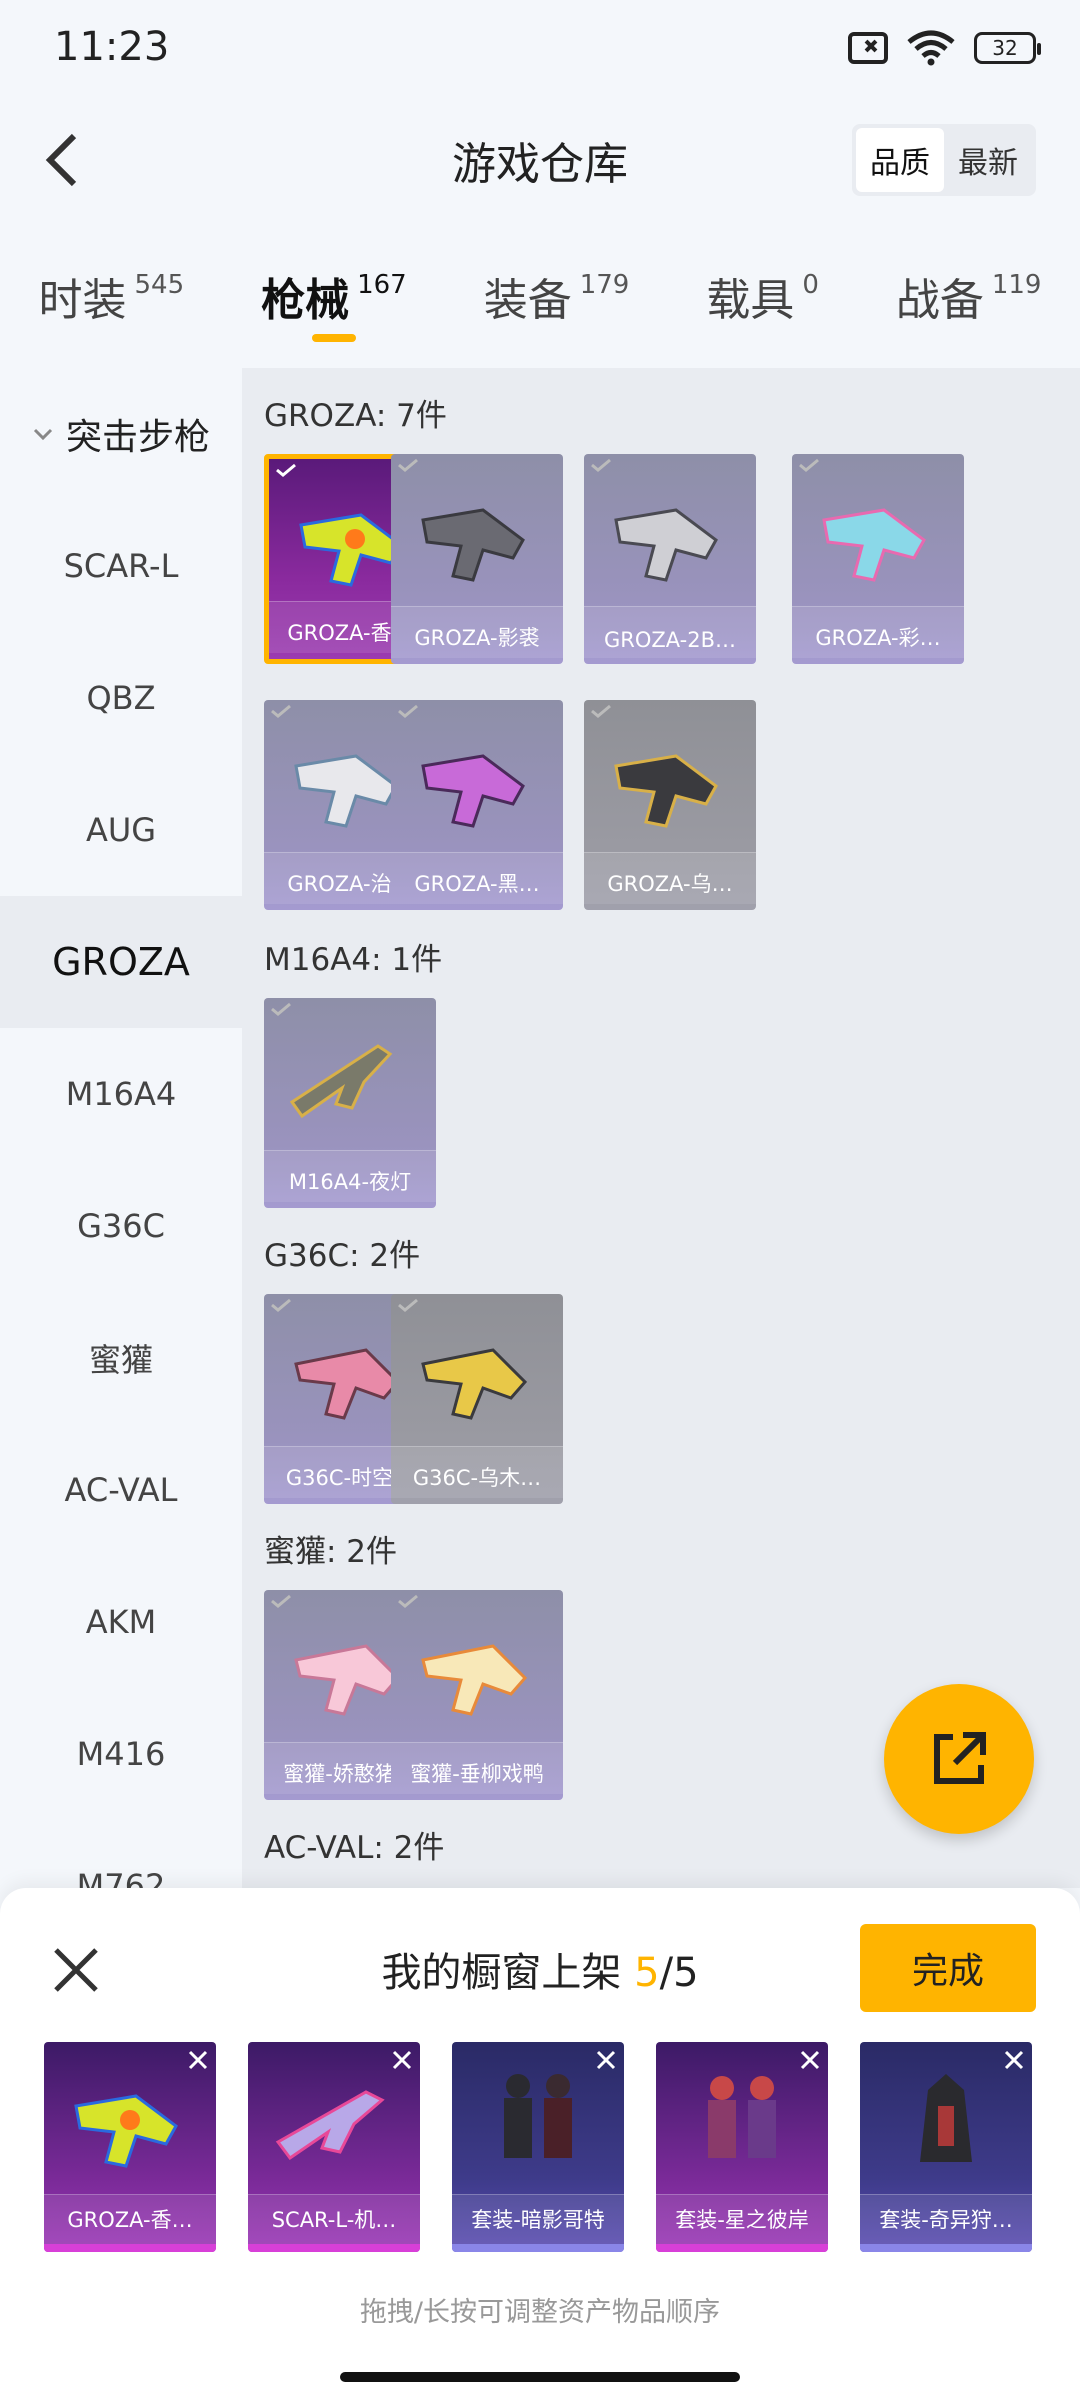 Image resolution: width=1080 pixels, height=2400 pixels. I want to click on wifi-icon, so click(931, 48).